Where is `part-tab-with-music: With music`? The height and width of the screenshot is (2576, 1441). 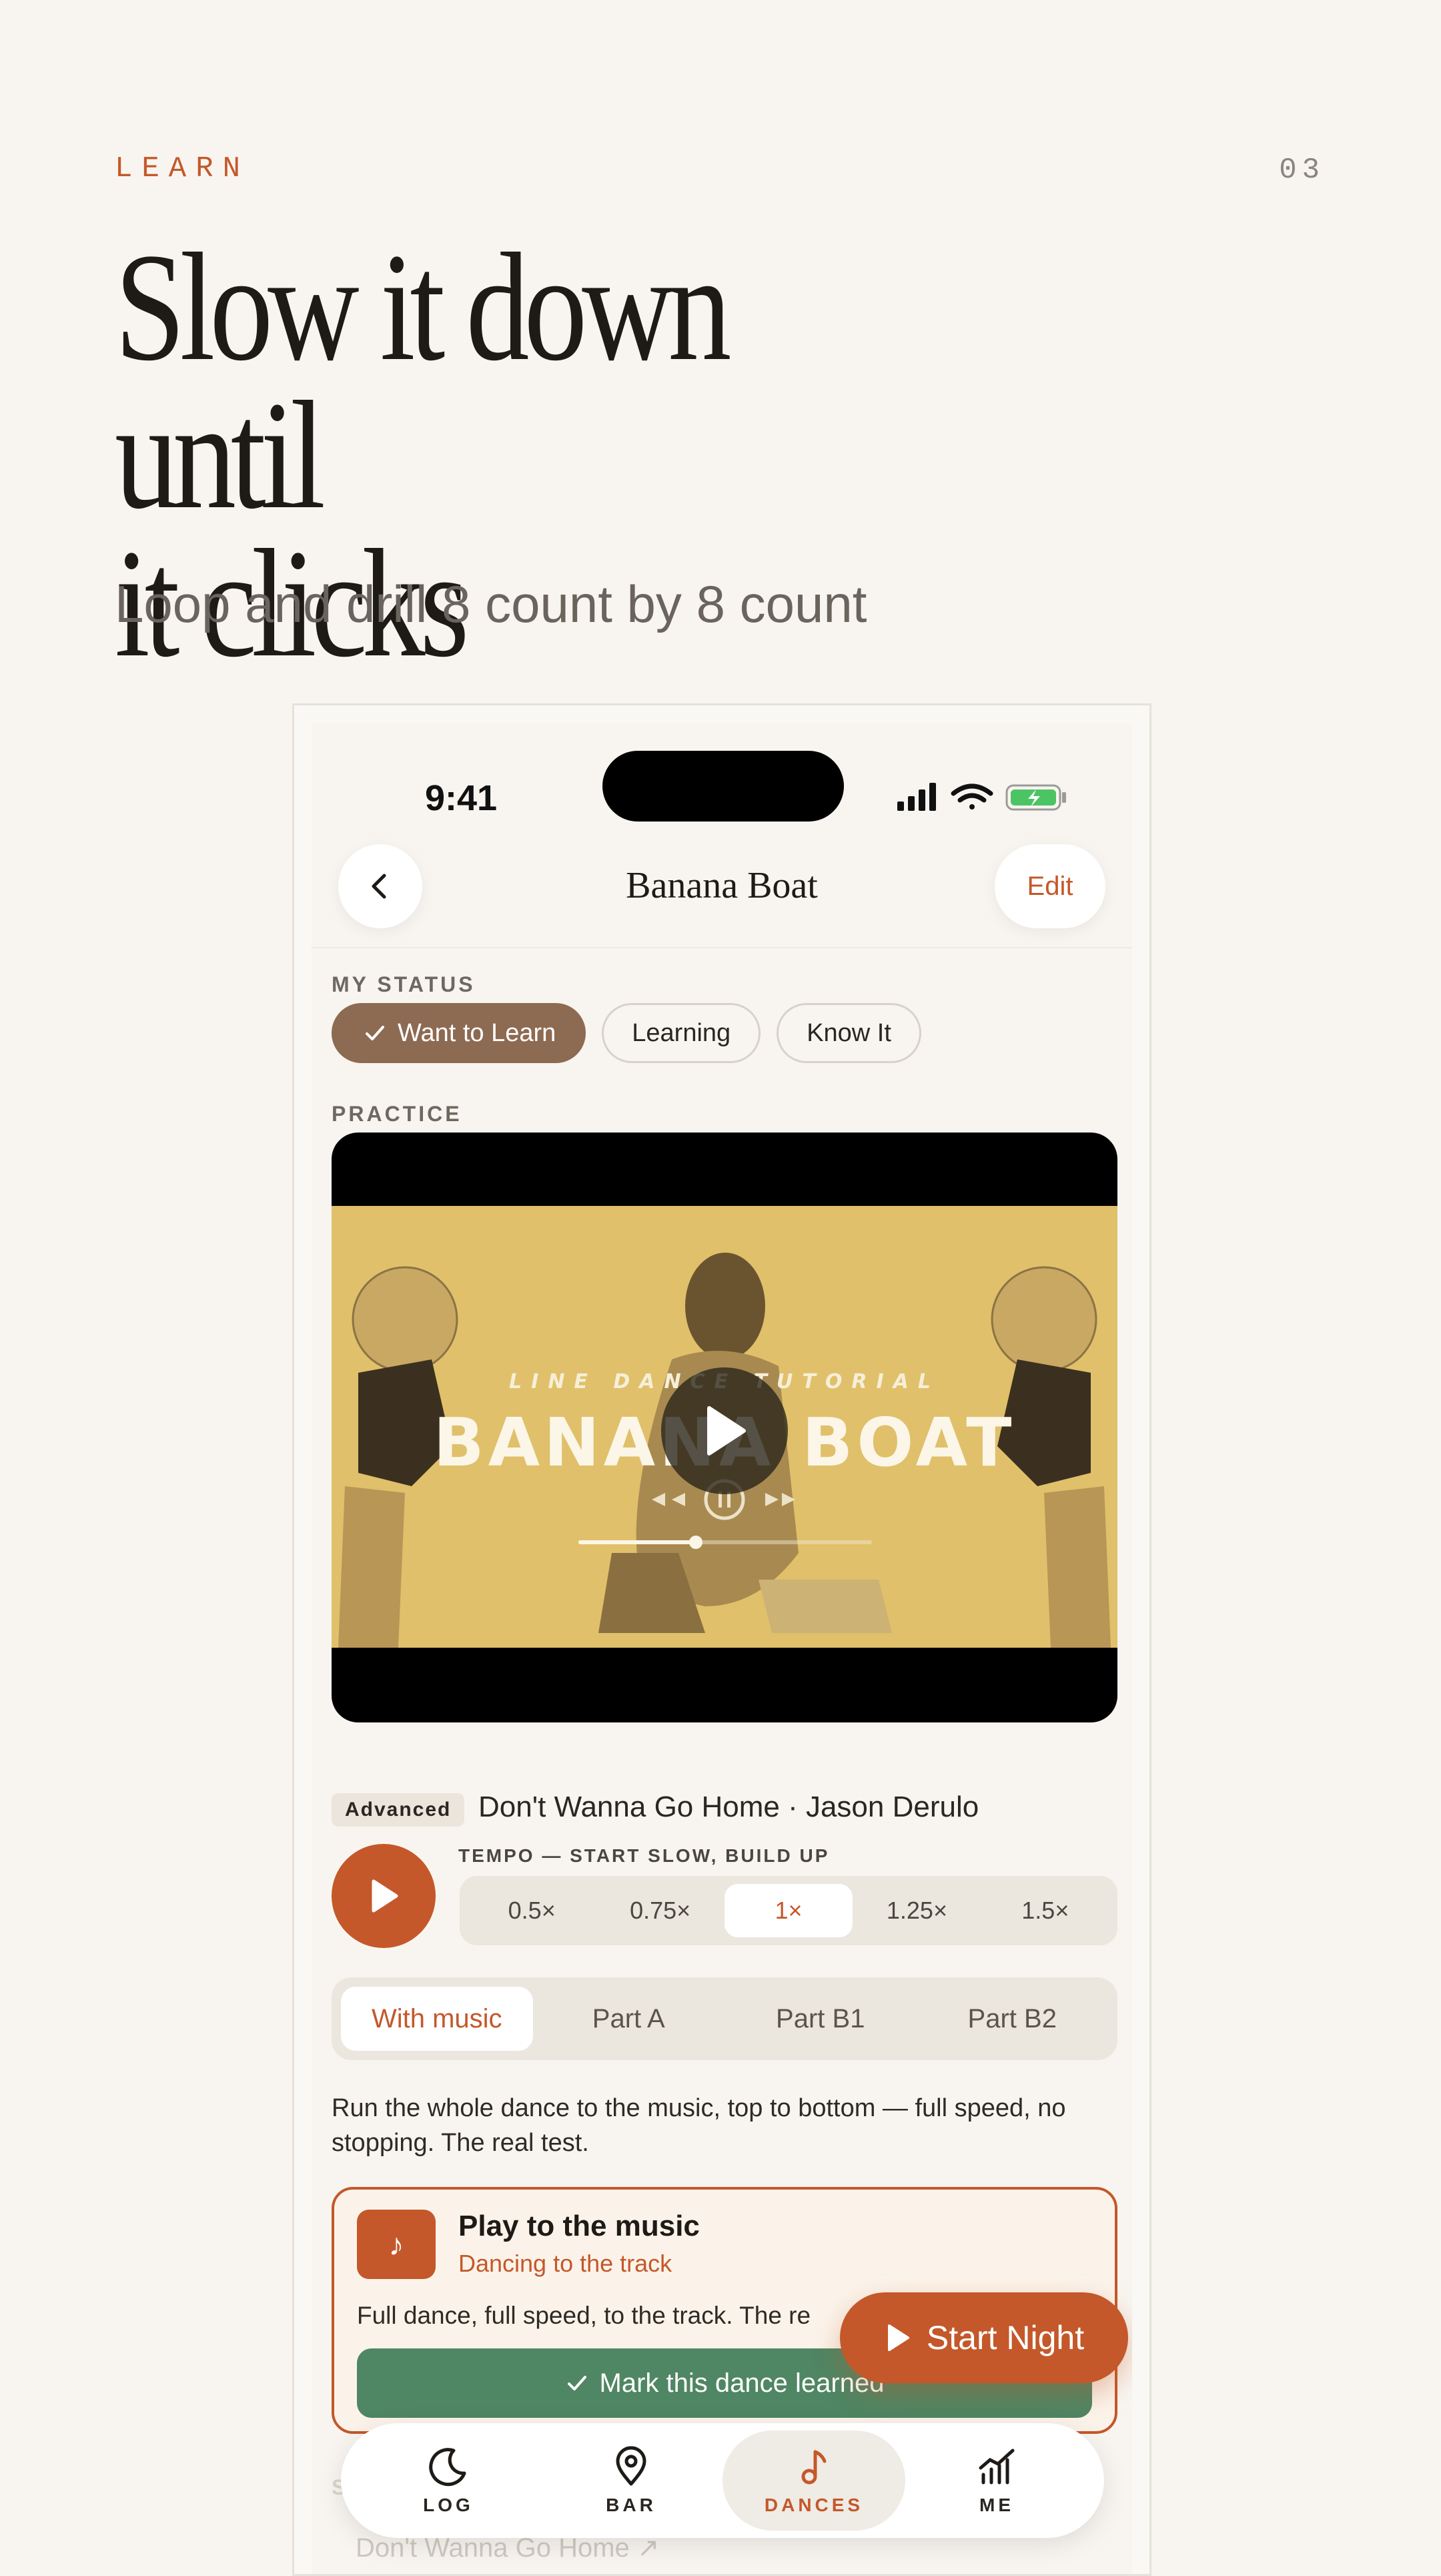 part-tab-with-music: With music is located at coordinates (437, 2019).